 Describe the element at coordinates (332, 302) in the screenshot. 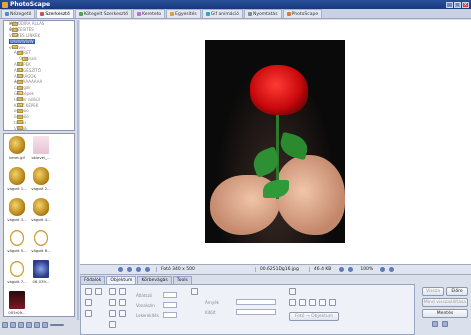

I see `send-back-icon` at that location.